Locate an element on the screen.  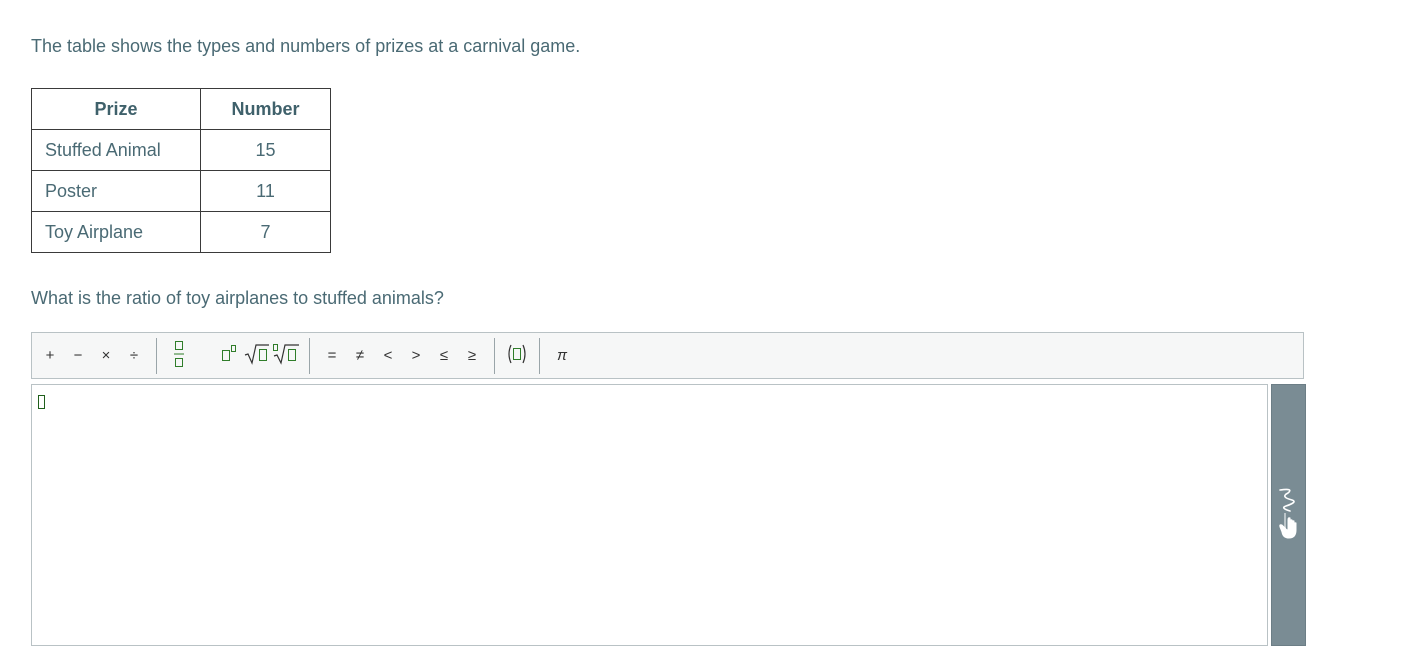
plus-button: + is located at coordinates (50, 356).